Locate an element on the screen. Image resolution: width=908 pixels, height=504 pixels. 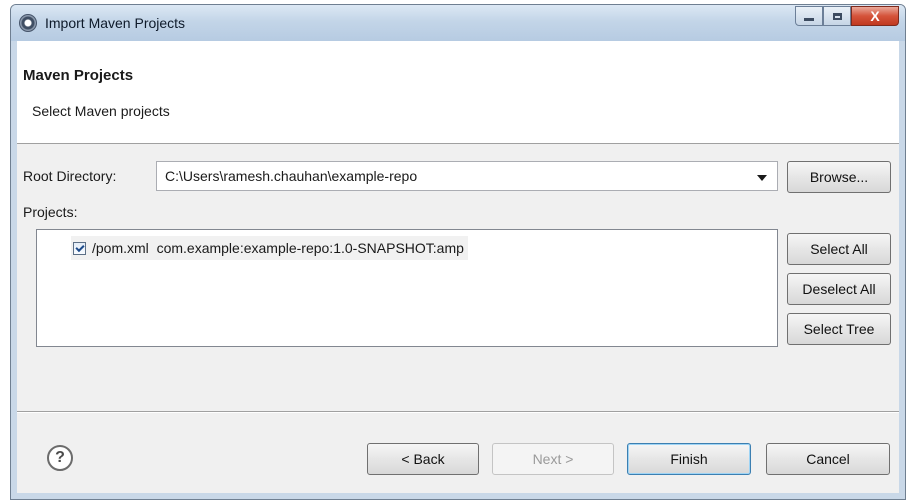
checkmark-icon is located at coordinates (79, 247).